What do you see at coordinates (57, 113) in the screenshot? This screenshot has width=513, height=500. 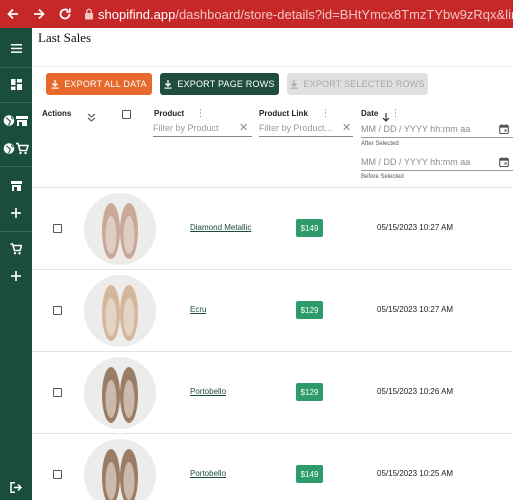 I see `column-header-actions: Actions` at bounding box center [57, 113].